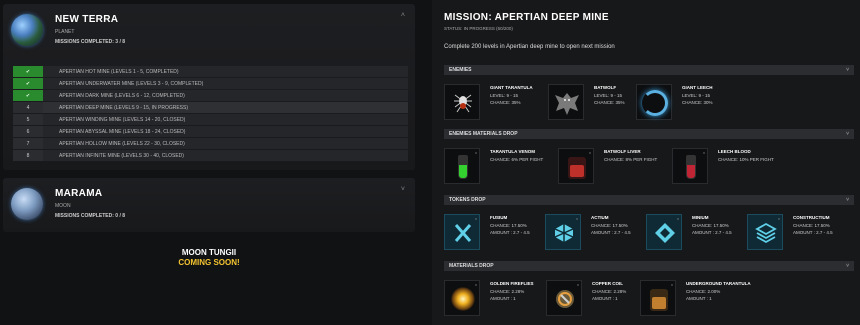 The image size is (860, 325). What do you see at coordinates (460, 70) in the screenshot?
I see `section-title: ENEMIES` at bounding box center [460, 70].